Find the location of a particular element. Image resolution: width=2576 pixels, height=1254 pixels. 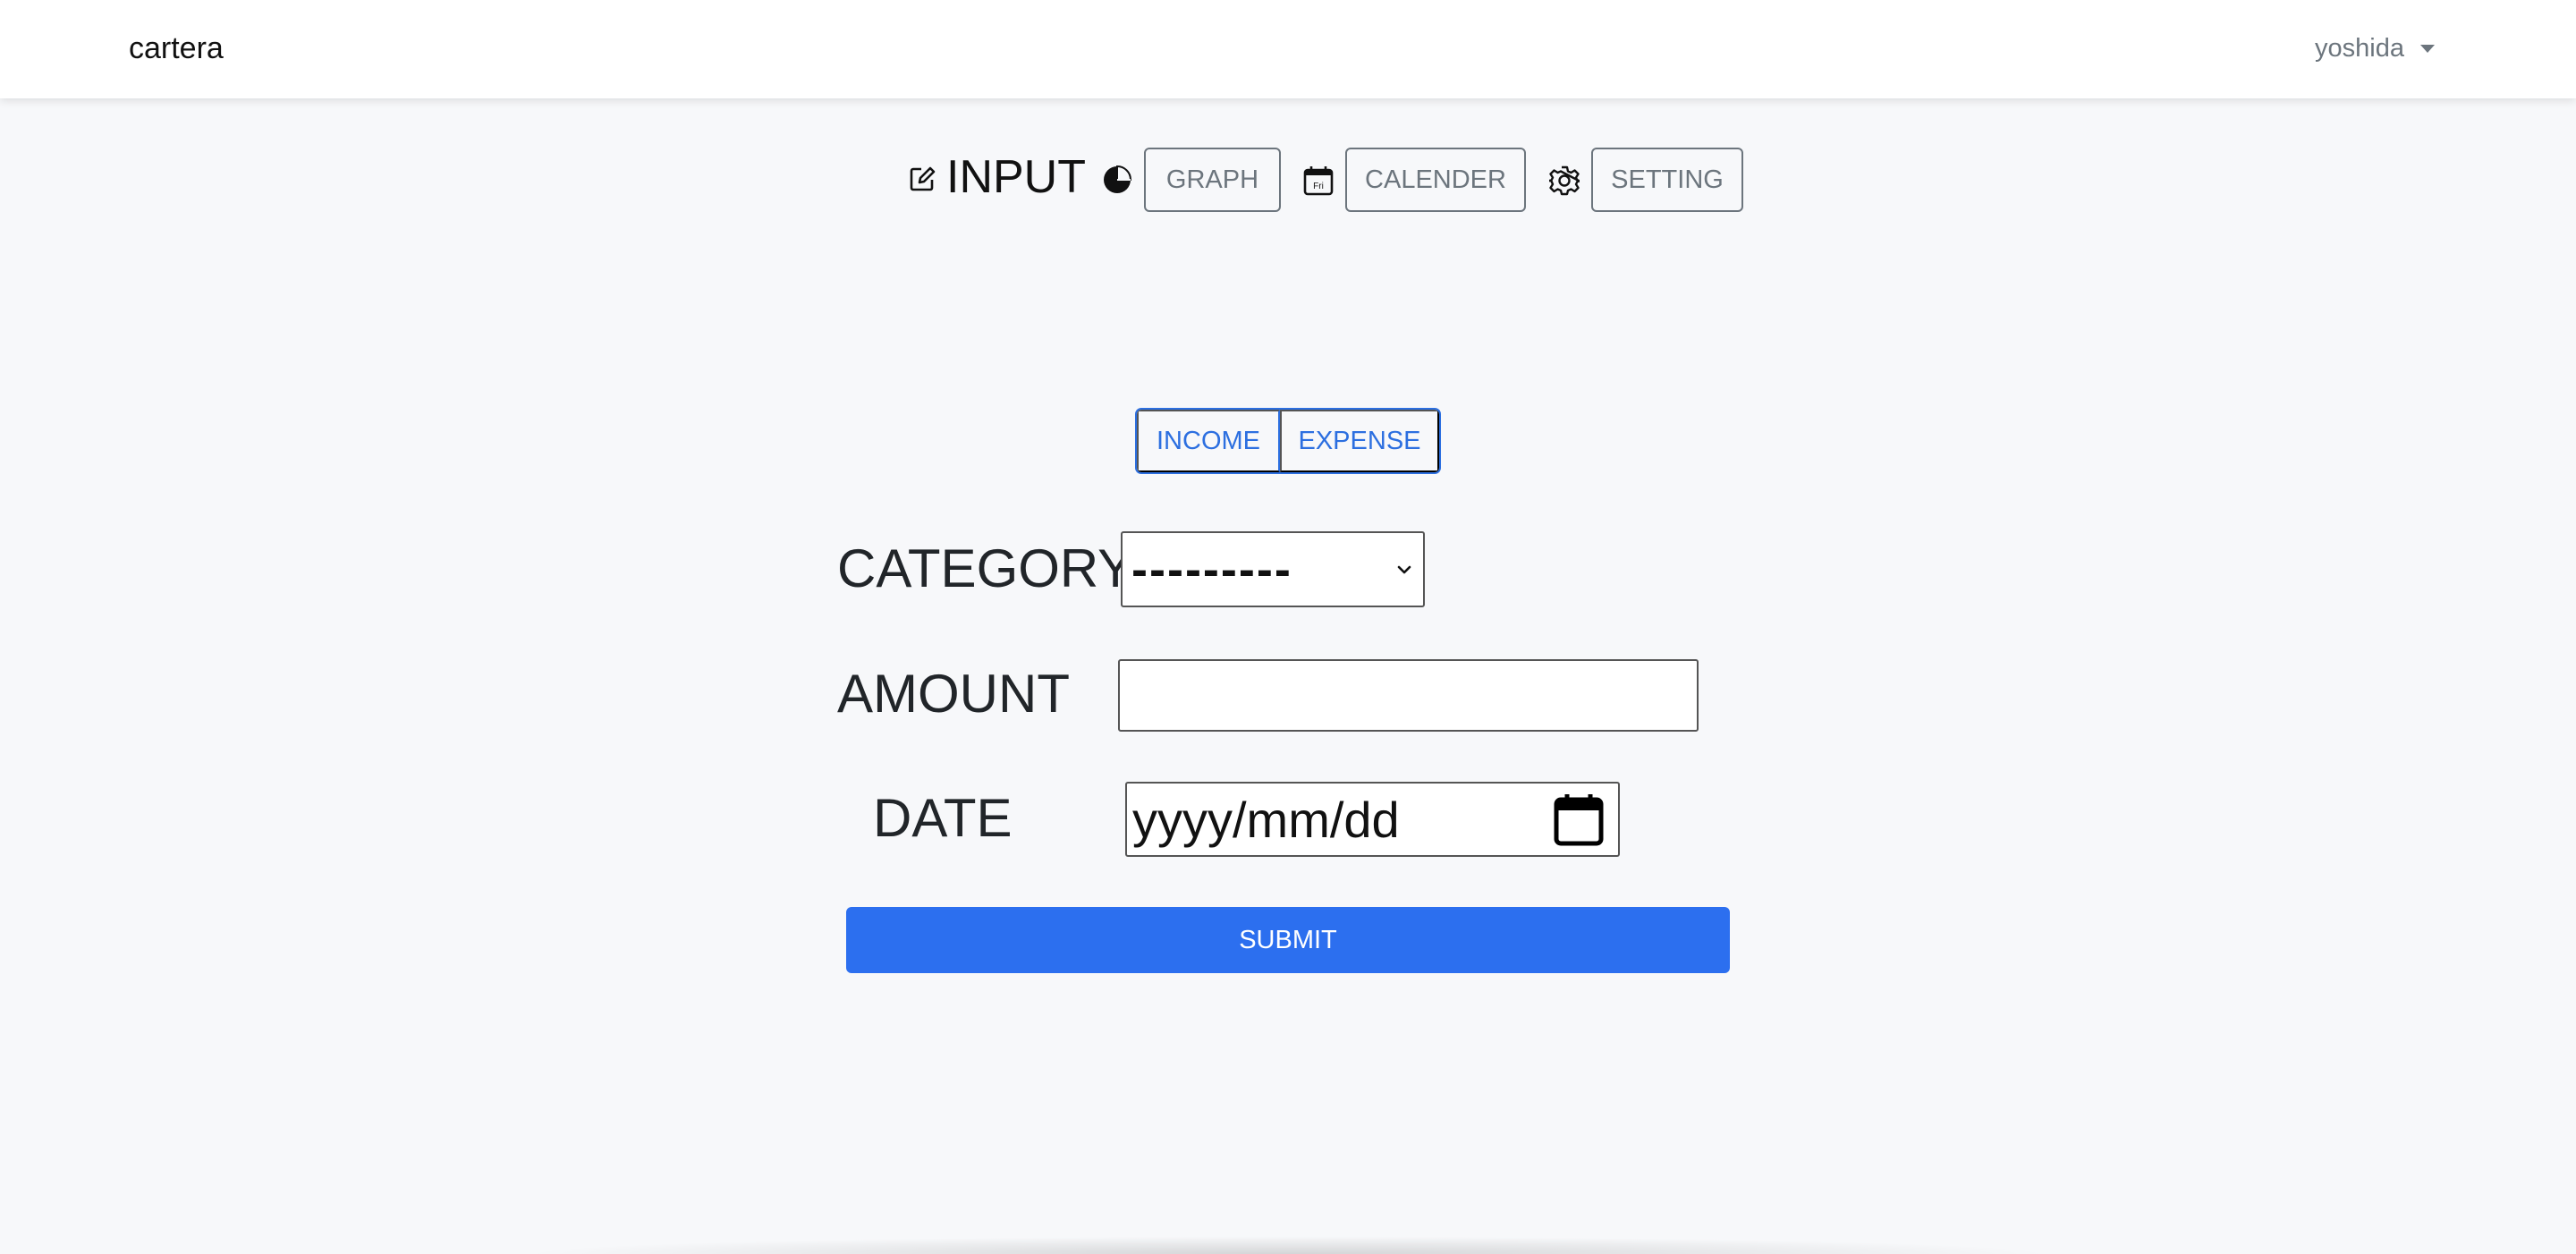

user-dropdown: yoshida is located at coordinates (2375, 48).